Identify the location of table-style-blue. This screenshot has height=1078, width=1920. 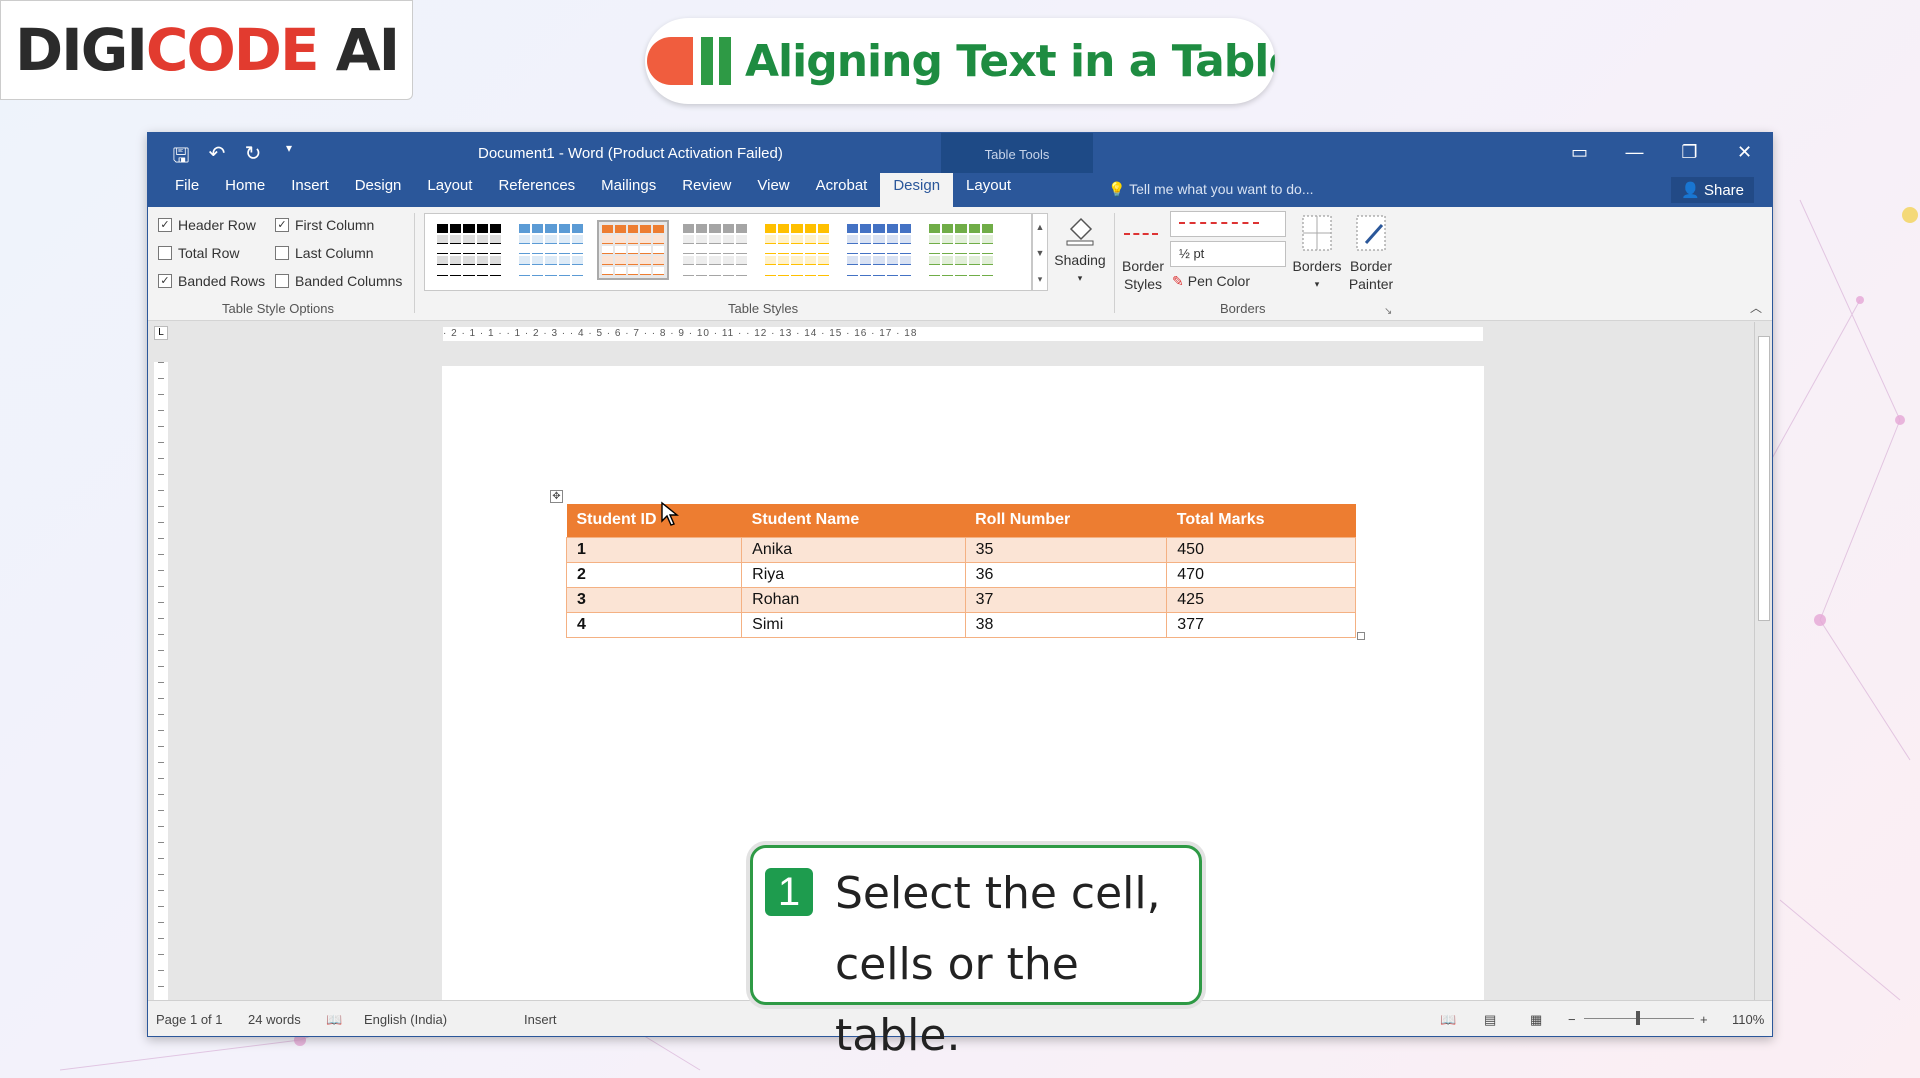
(551, 250).